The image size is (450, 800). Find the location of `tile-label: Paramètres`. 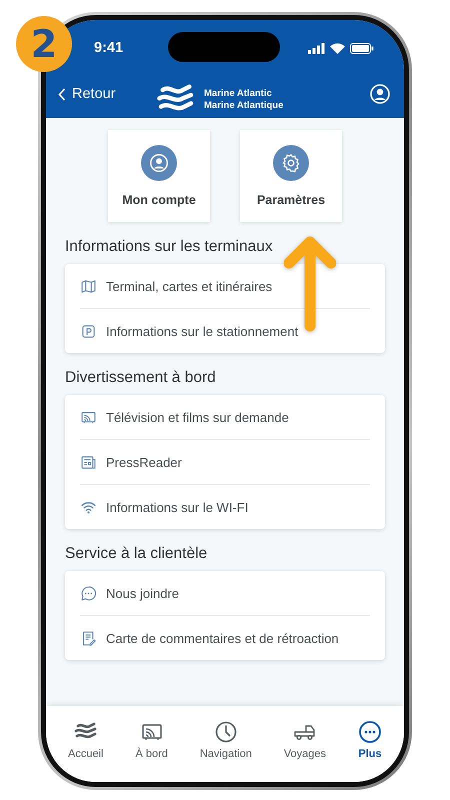

tile-label: Paramètres is located at coordinates (291, 200).